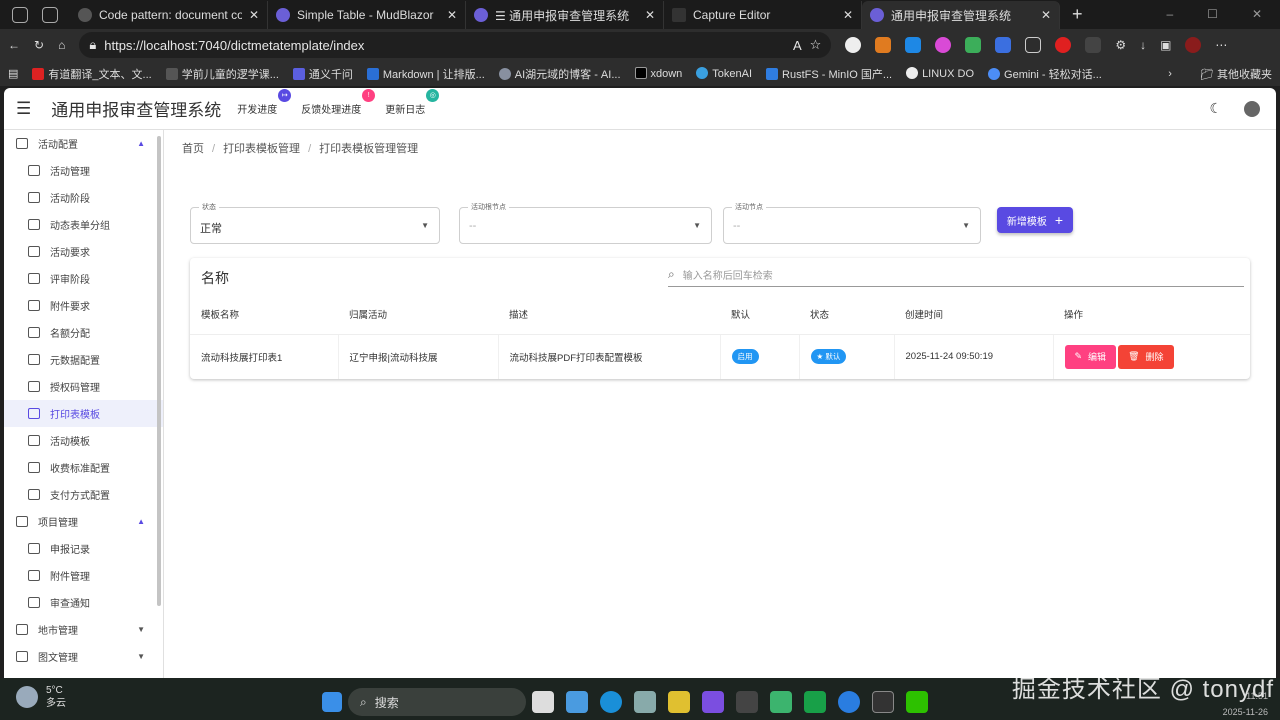 The width and height of the screenshot is (1280, 720). What do you see at coordinates (83, 440) in the screenshot?
I see `sidebar-item: 活动模板` at bounding box center [83, 440].